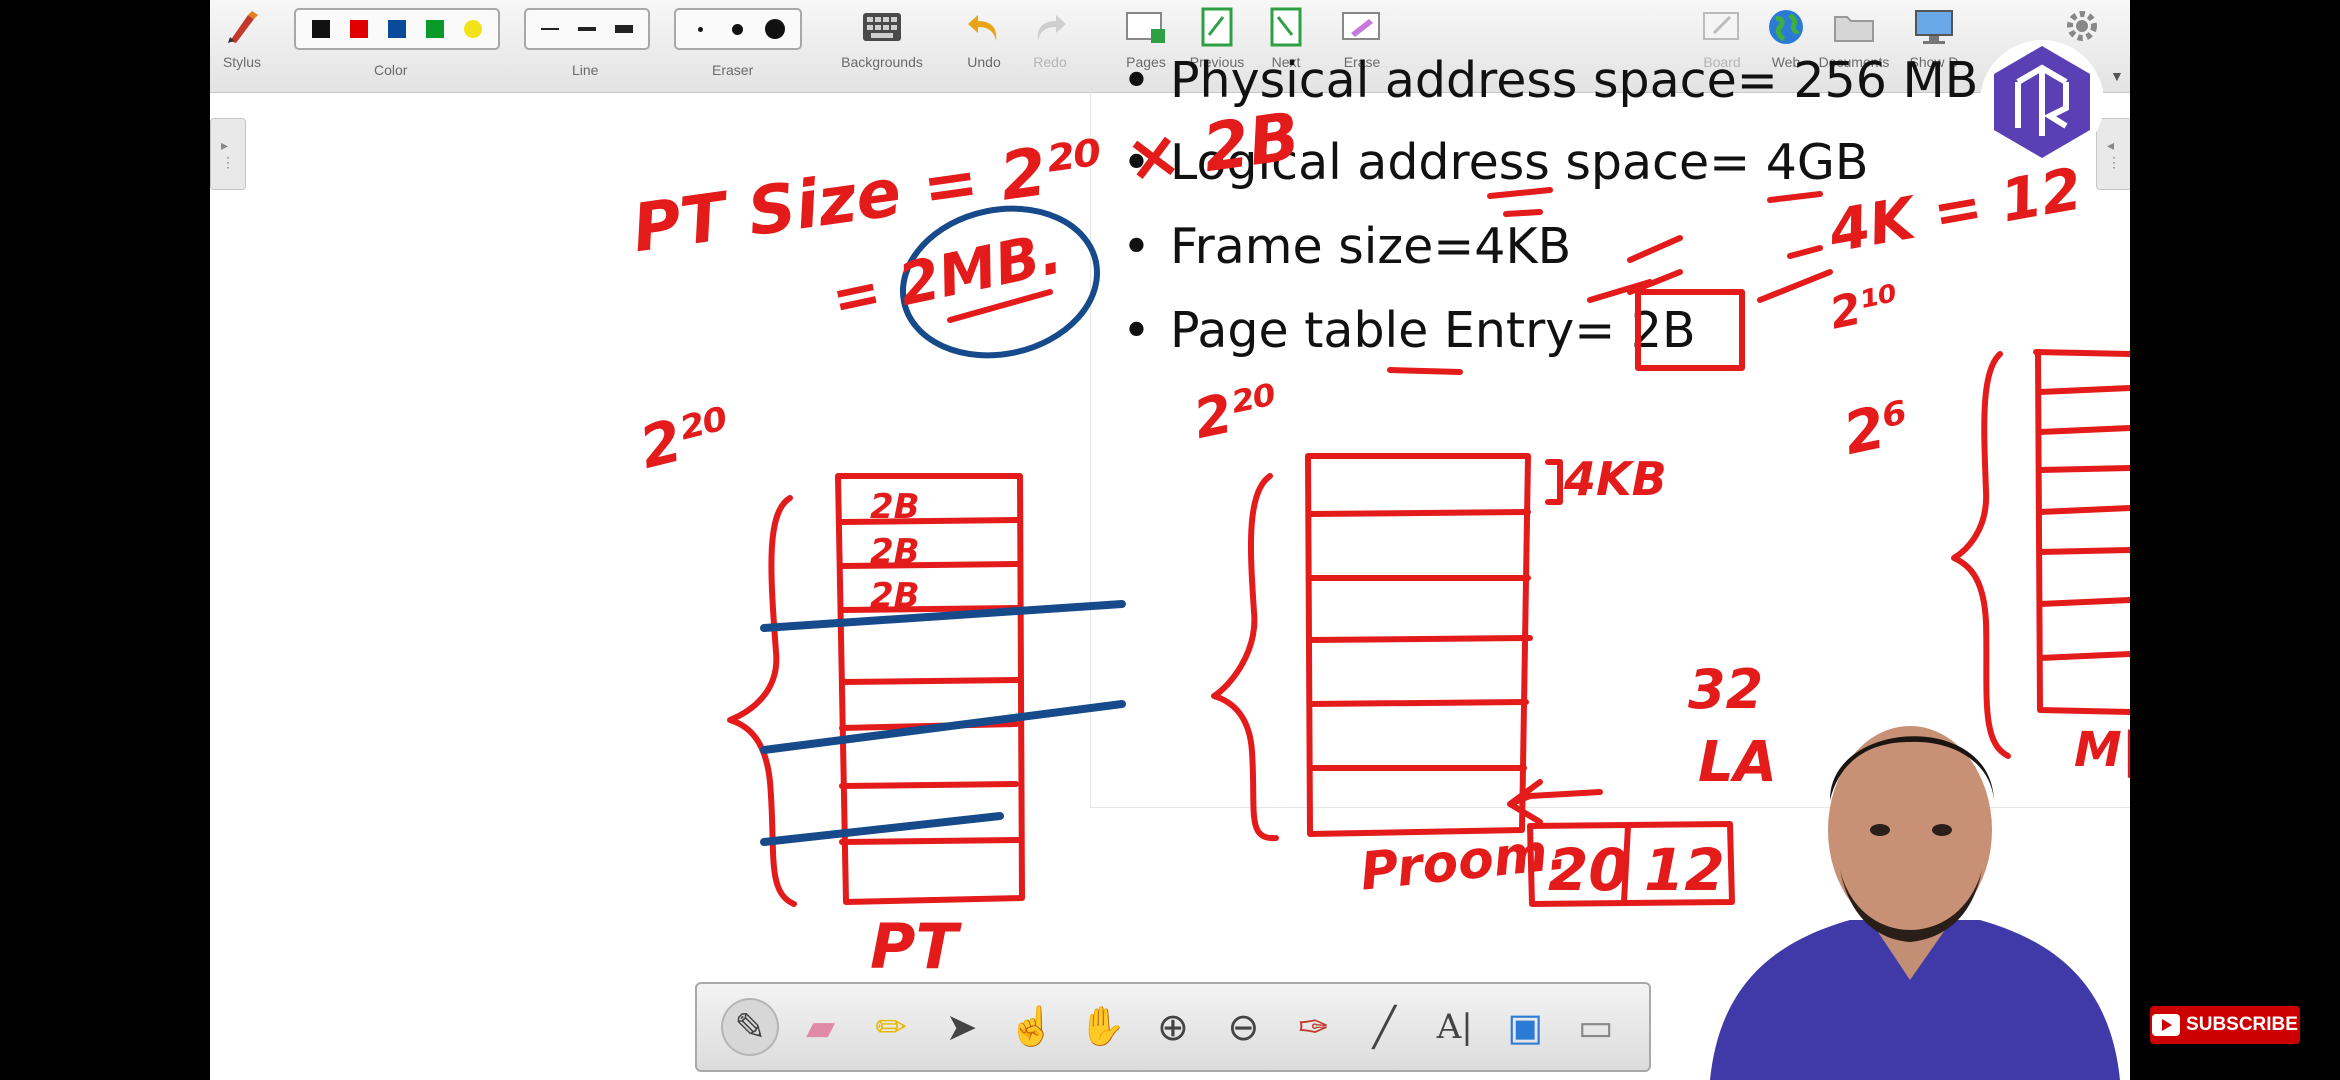 This screenshot has height=1080, width=2340. I want to click on toolbar-overflow-icon: ▼, so click(2117, 76).